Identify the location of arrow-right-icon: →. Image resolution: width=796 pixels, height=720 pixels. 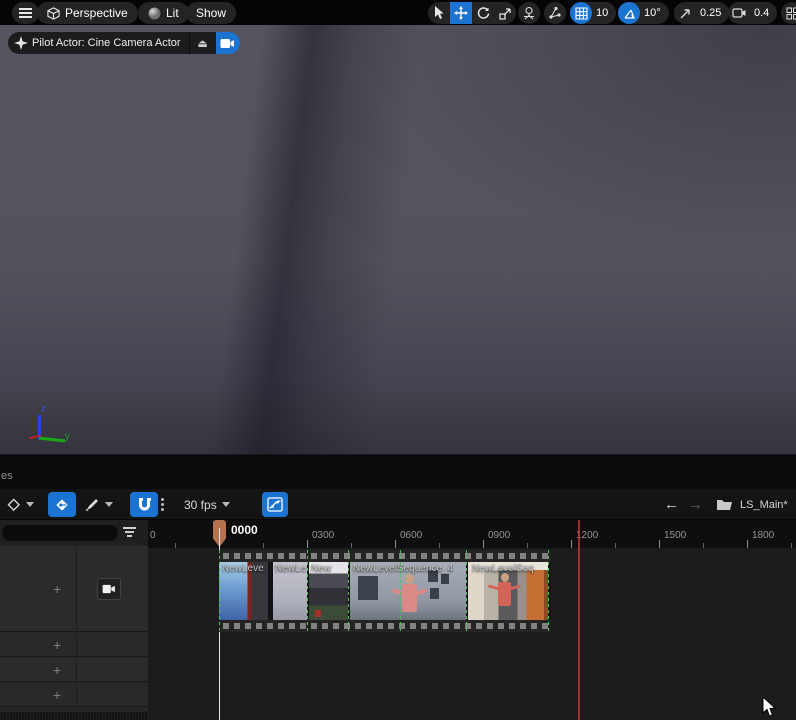
(695, 504).